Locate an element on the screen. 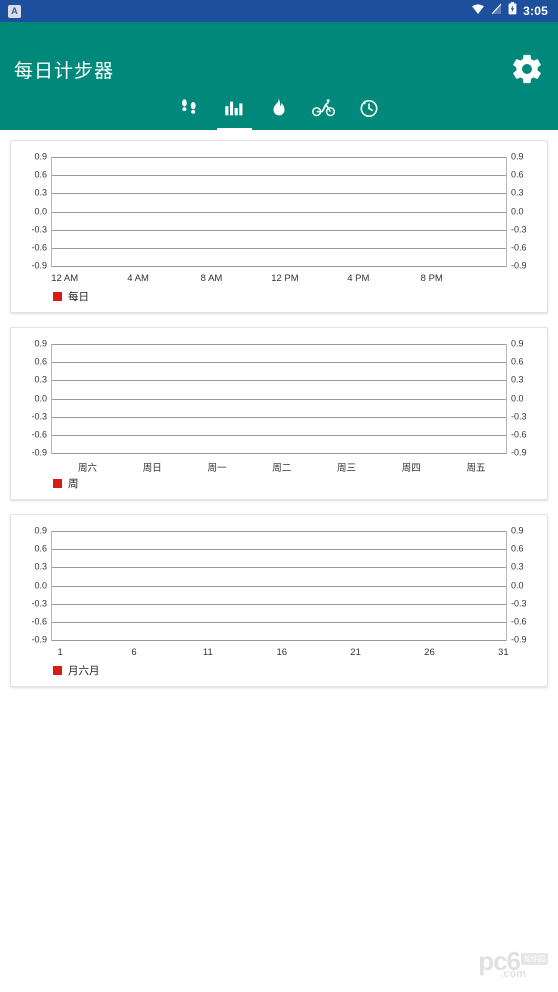 The width and height of the screenshot is (558, 992). tab-cycling is located at coordinates (324, 108).